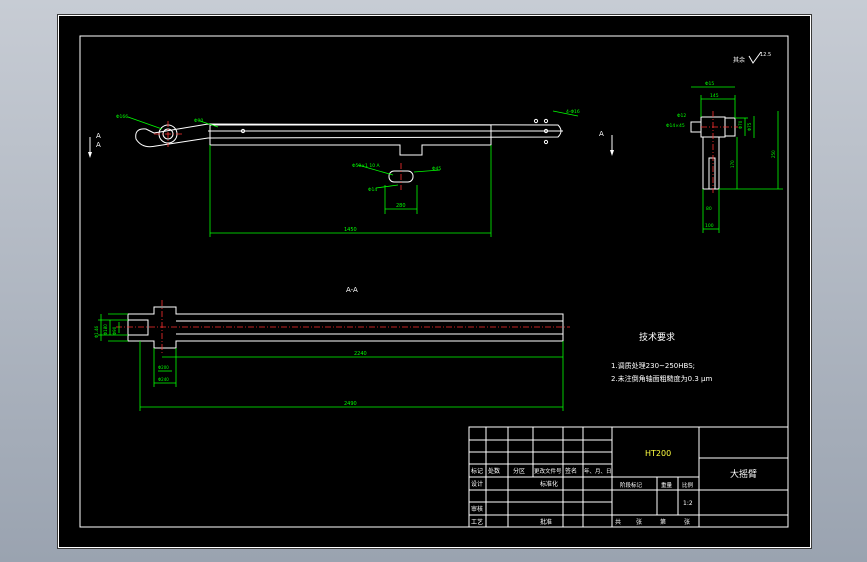 This screenshot has width=867, height=562. Describe the element at coordinates (549, 484) in the screenshot. I see `role-standard: 标准化` at that location.